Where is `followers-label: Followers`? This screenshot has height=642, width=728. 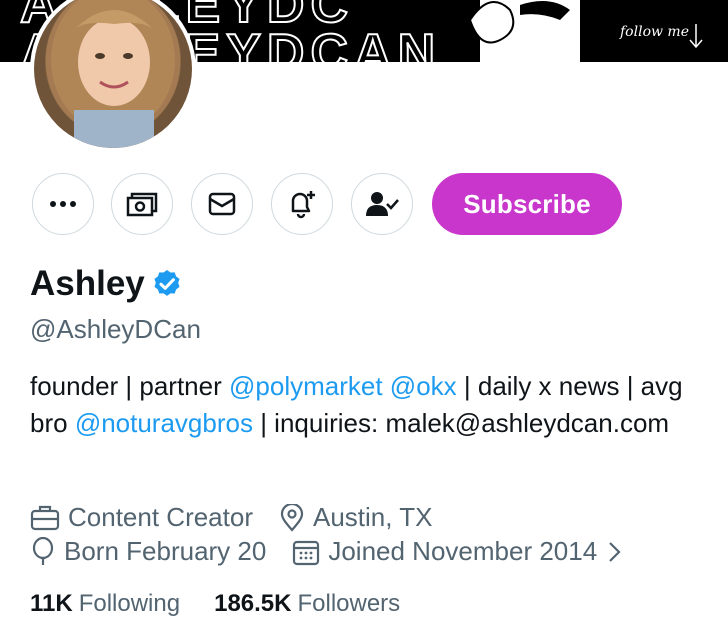 followers-label: Followers is located at coordinates (349, 603).